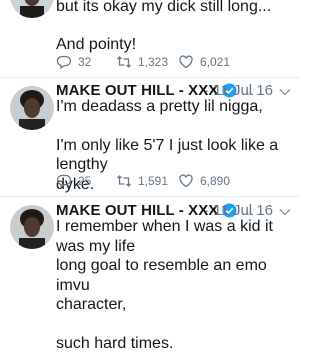  What do you see at coordinates (84, 181) in the screenshot?
I see `reply-count: 25` at bounding box center [84, 181].